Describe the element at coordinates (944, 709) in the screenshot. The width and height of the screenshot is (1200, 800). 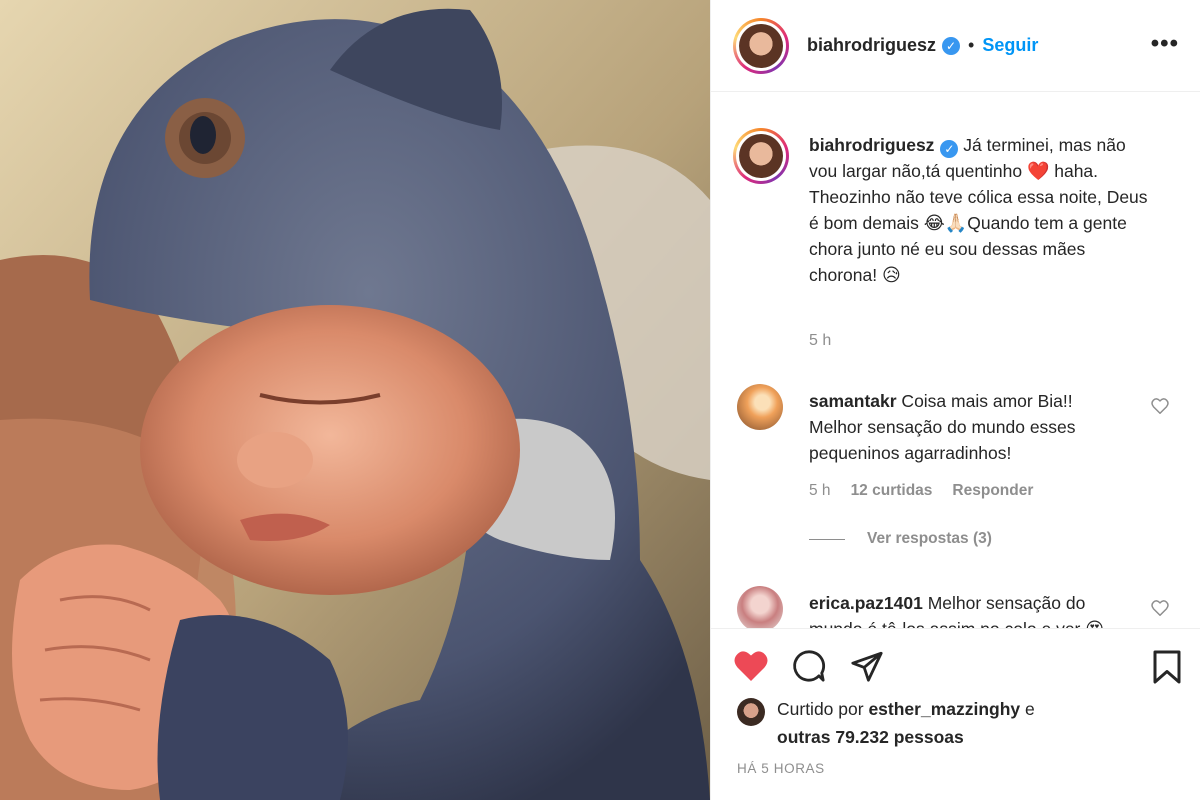
I see `liker-username: esther_mazzinghy` at that location.